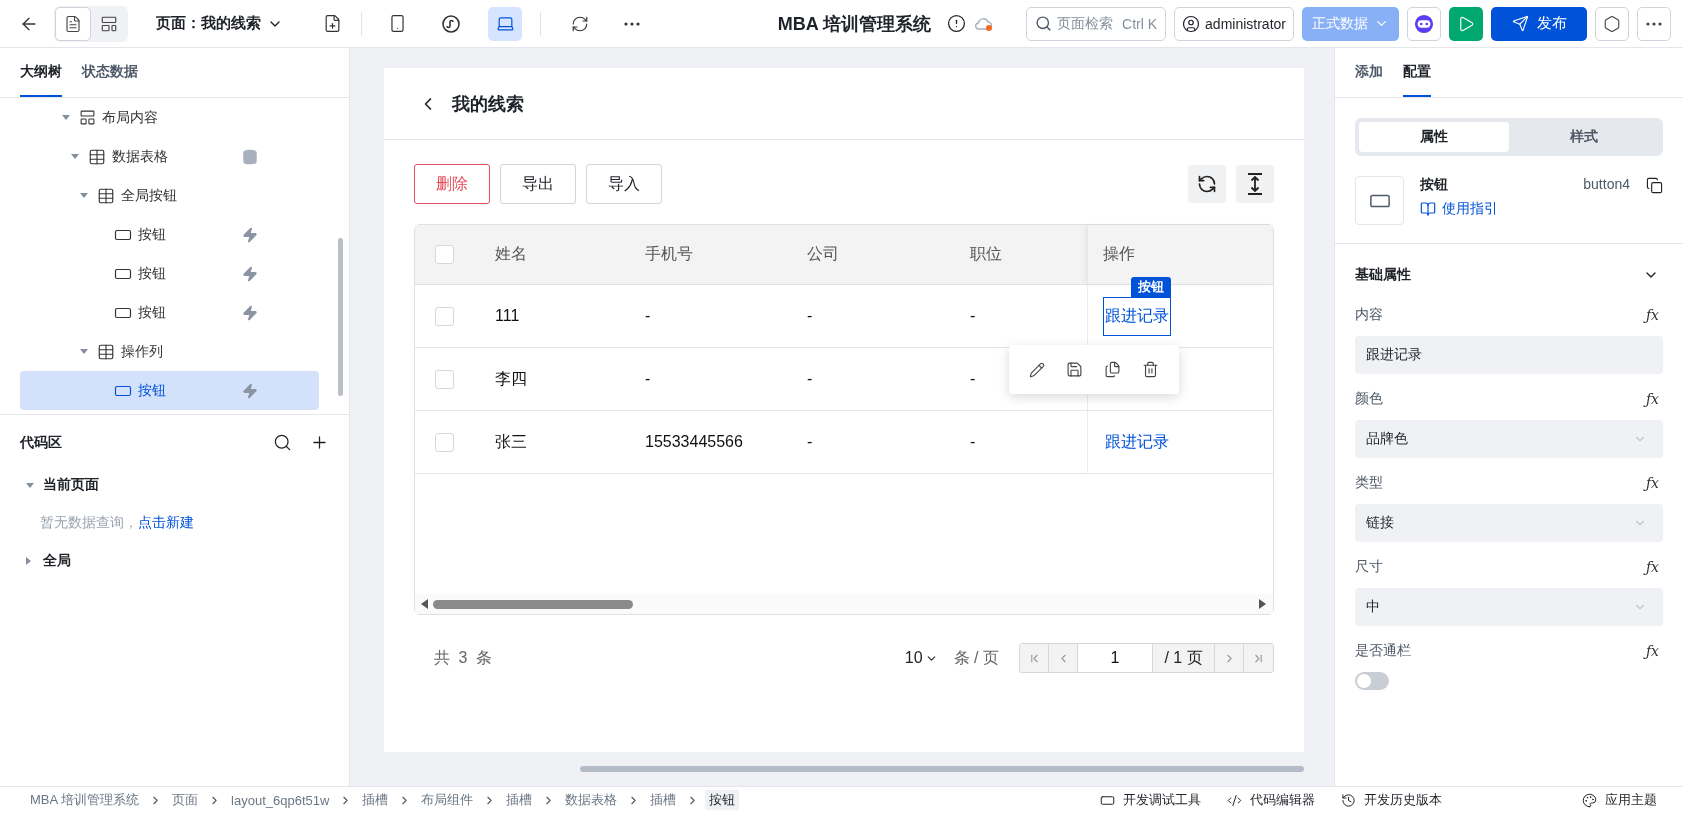  What do you see at coordinates (169, 117) in the screenshot?
I see `tree-item: 布局内容` at bounding box center [169, 117].